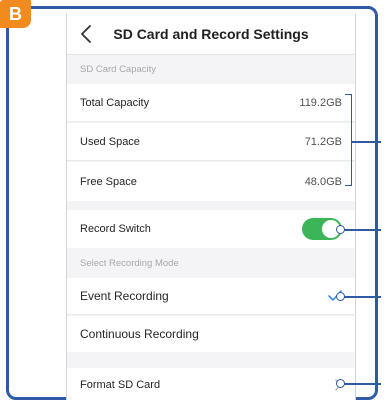 This screenshot has height=408, width=389. I want to click on step-badge: B, so click(15, 14).